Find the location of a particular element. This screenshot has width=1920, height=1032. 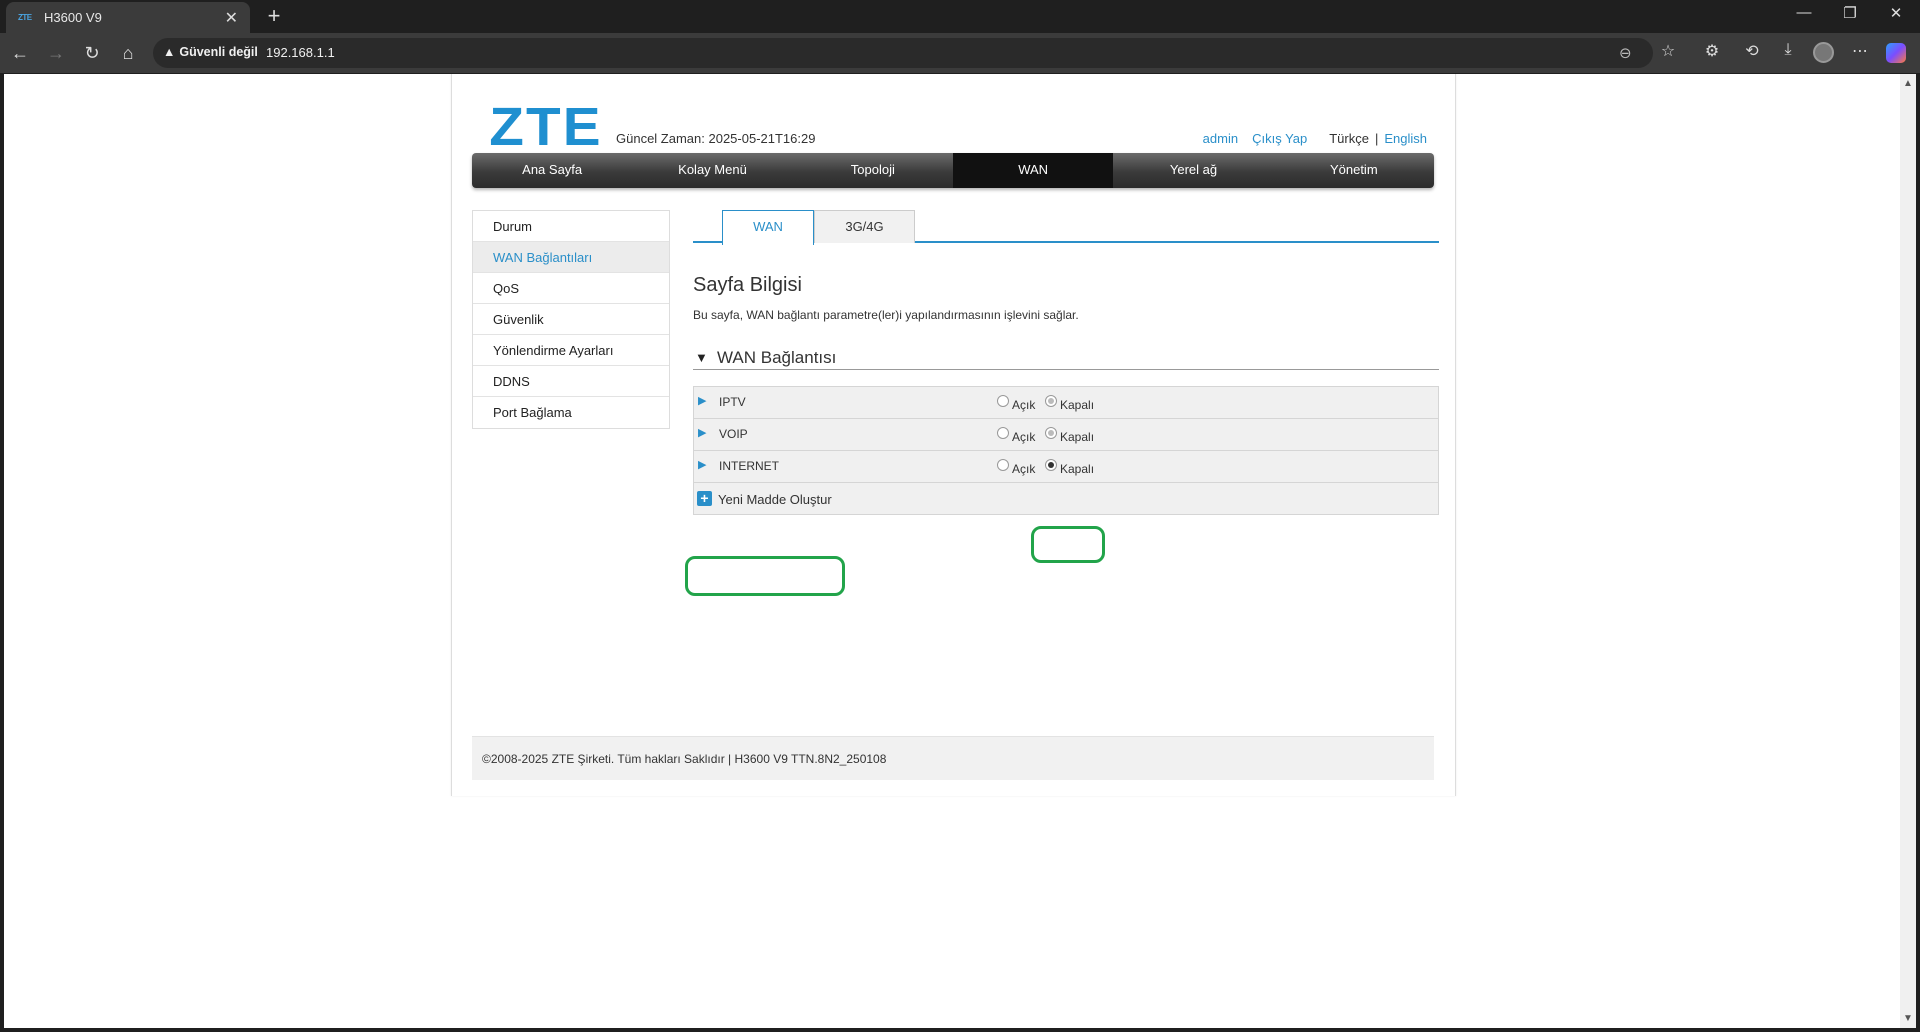

admin-link: admin is located at coordinates (1220, 138).